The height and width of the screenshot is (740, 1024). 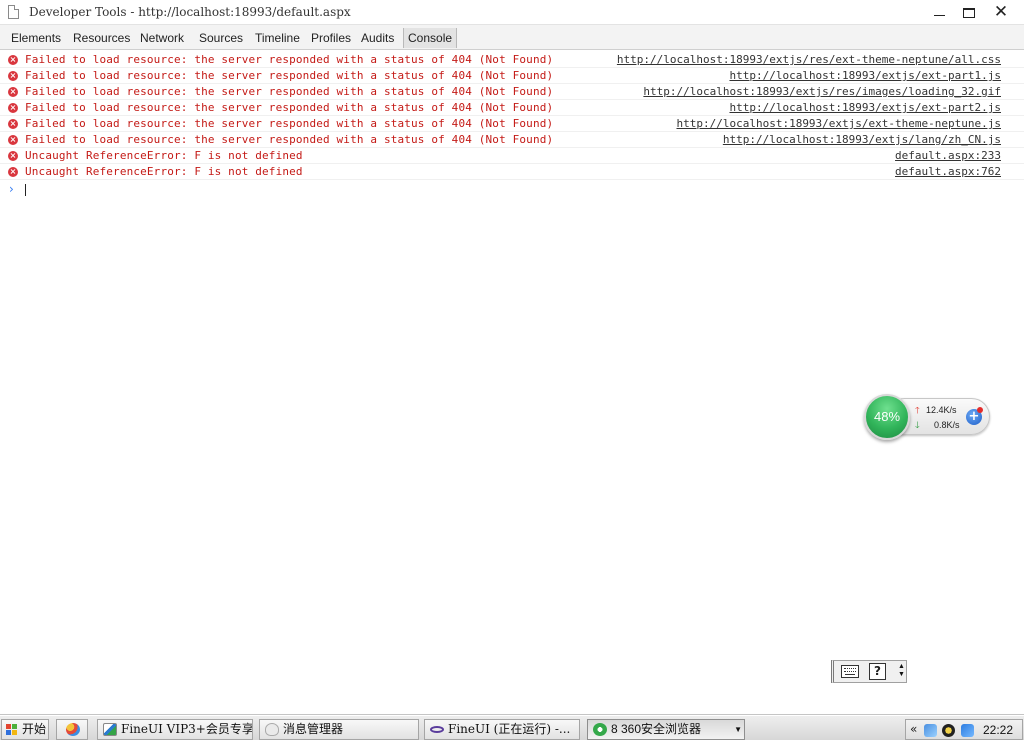 I want to click on taskbar-item-message-manager: 消息管理器, so click(x=339, y=729).